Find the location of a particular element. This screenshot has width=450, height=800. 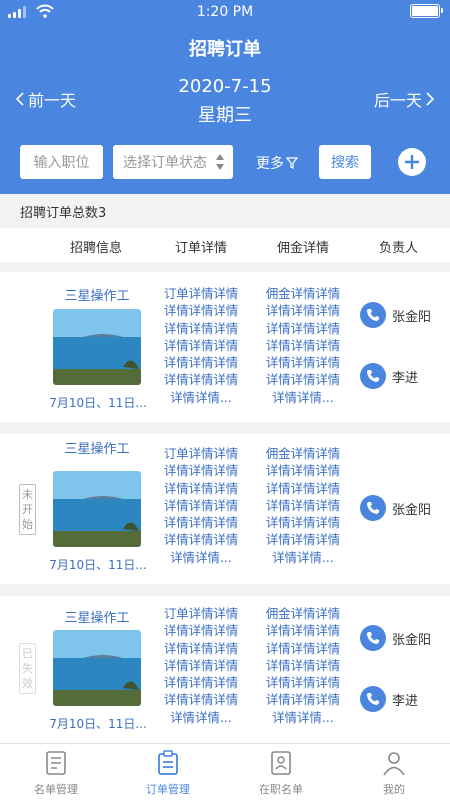

more-filter-button: 更多 is located at coordinates (277, 163).